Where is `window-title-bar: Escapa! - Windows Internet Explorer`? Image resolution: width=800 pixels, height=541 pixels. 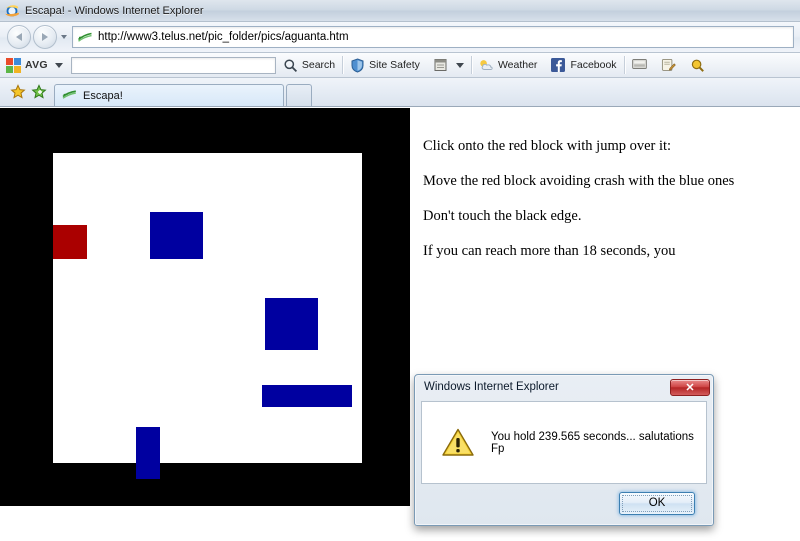
window-title-bar: Escapa! - Windows Internet Explorer is located at coordinates (400, 11).